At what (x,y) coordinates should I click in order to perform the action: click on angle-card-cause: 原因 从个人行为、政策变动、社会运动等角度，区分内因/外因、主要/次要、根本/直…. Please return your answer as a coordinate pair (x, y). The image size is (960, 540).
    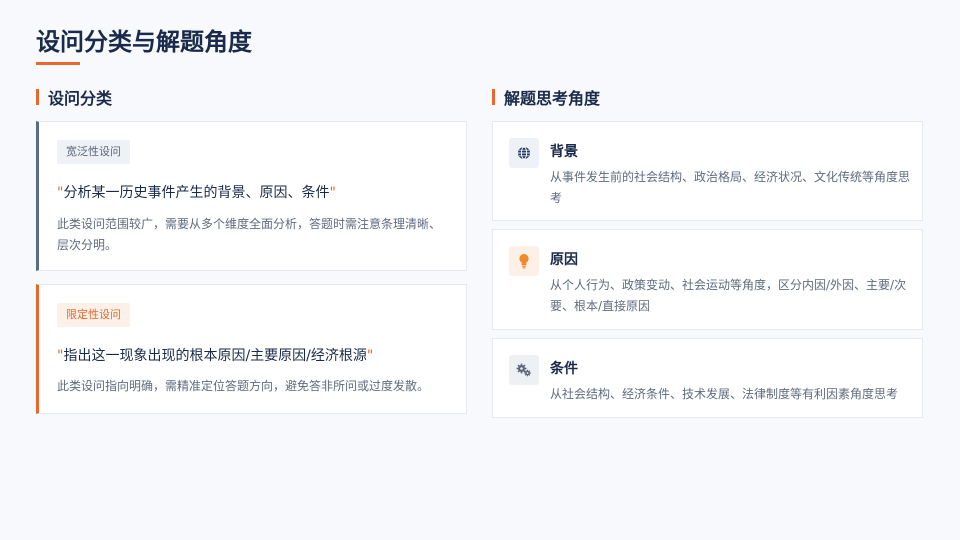
    Looking at the image, I should click on (707, 279).